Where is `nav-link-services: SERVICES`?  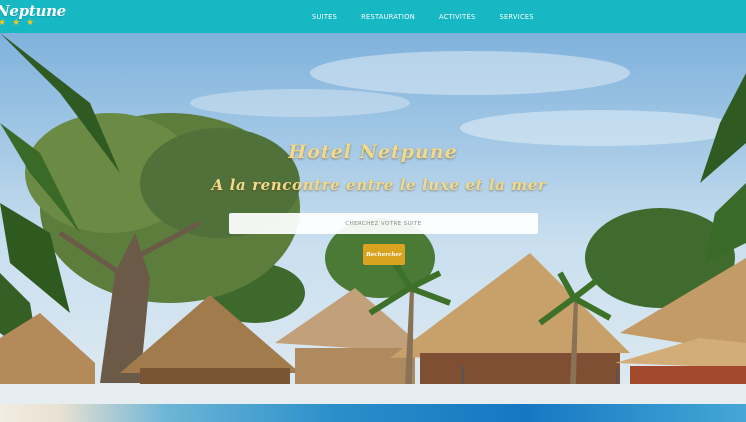
nav-link-services: SERVICES is located at coordinates (516, 17).